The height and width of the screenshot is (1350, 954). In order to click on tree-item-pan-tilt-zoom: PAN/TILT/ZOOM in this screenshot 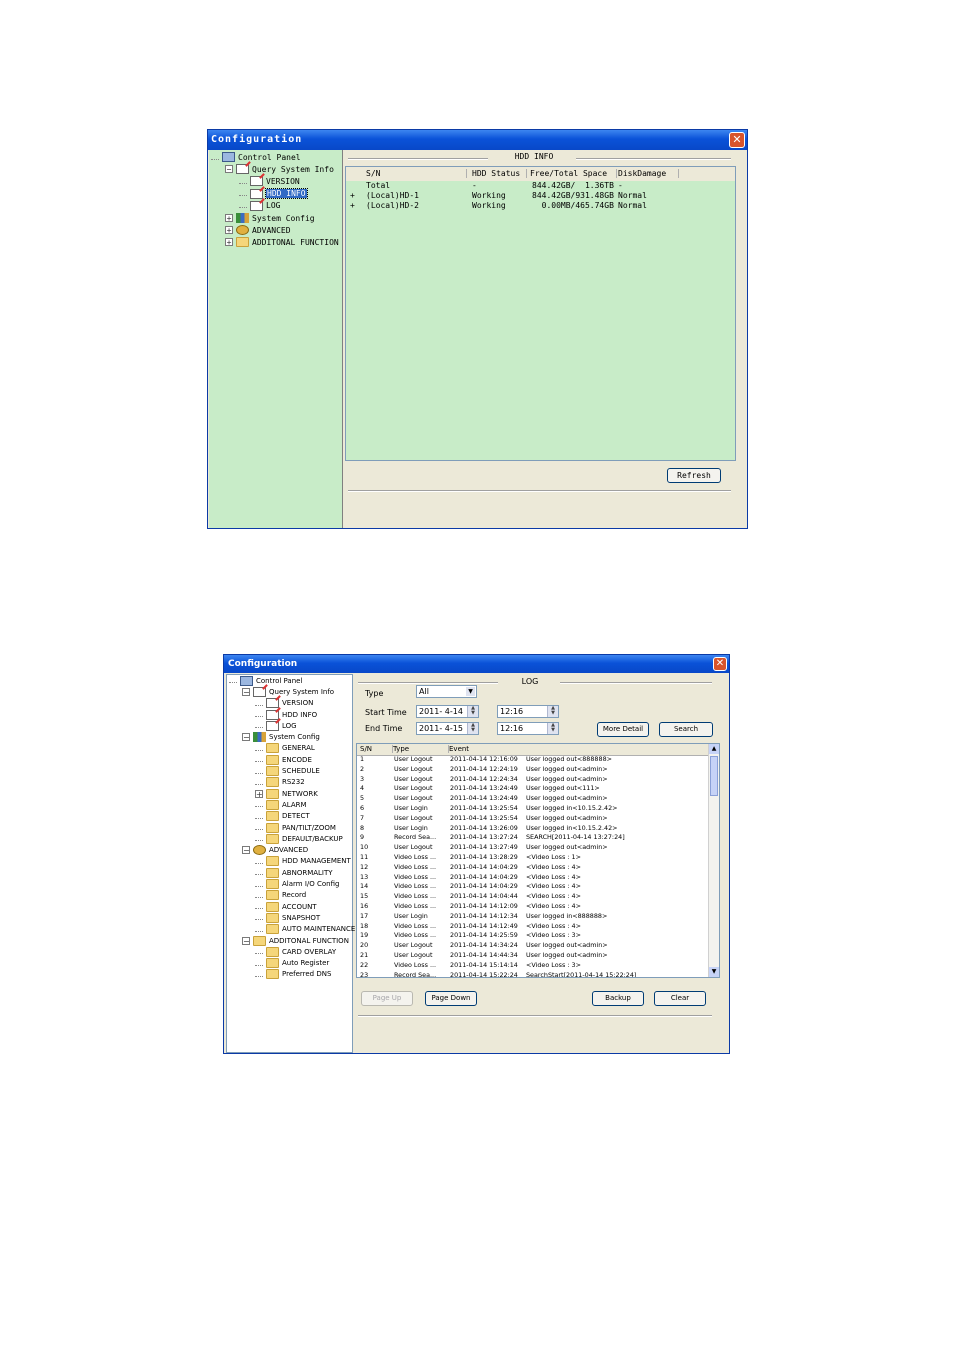, I will do `click(295, 827)`.